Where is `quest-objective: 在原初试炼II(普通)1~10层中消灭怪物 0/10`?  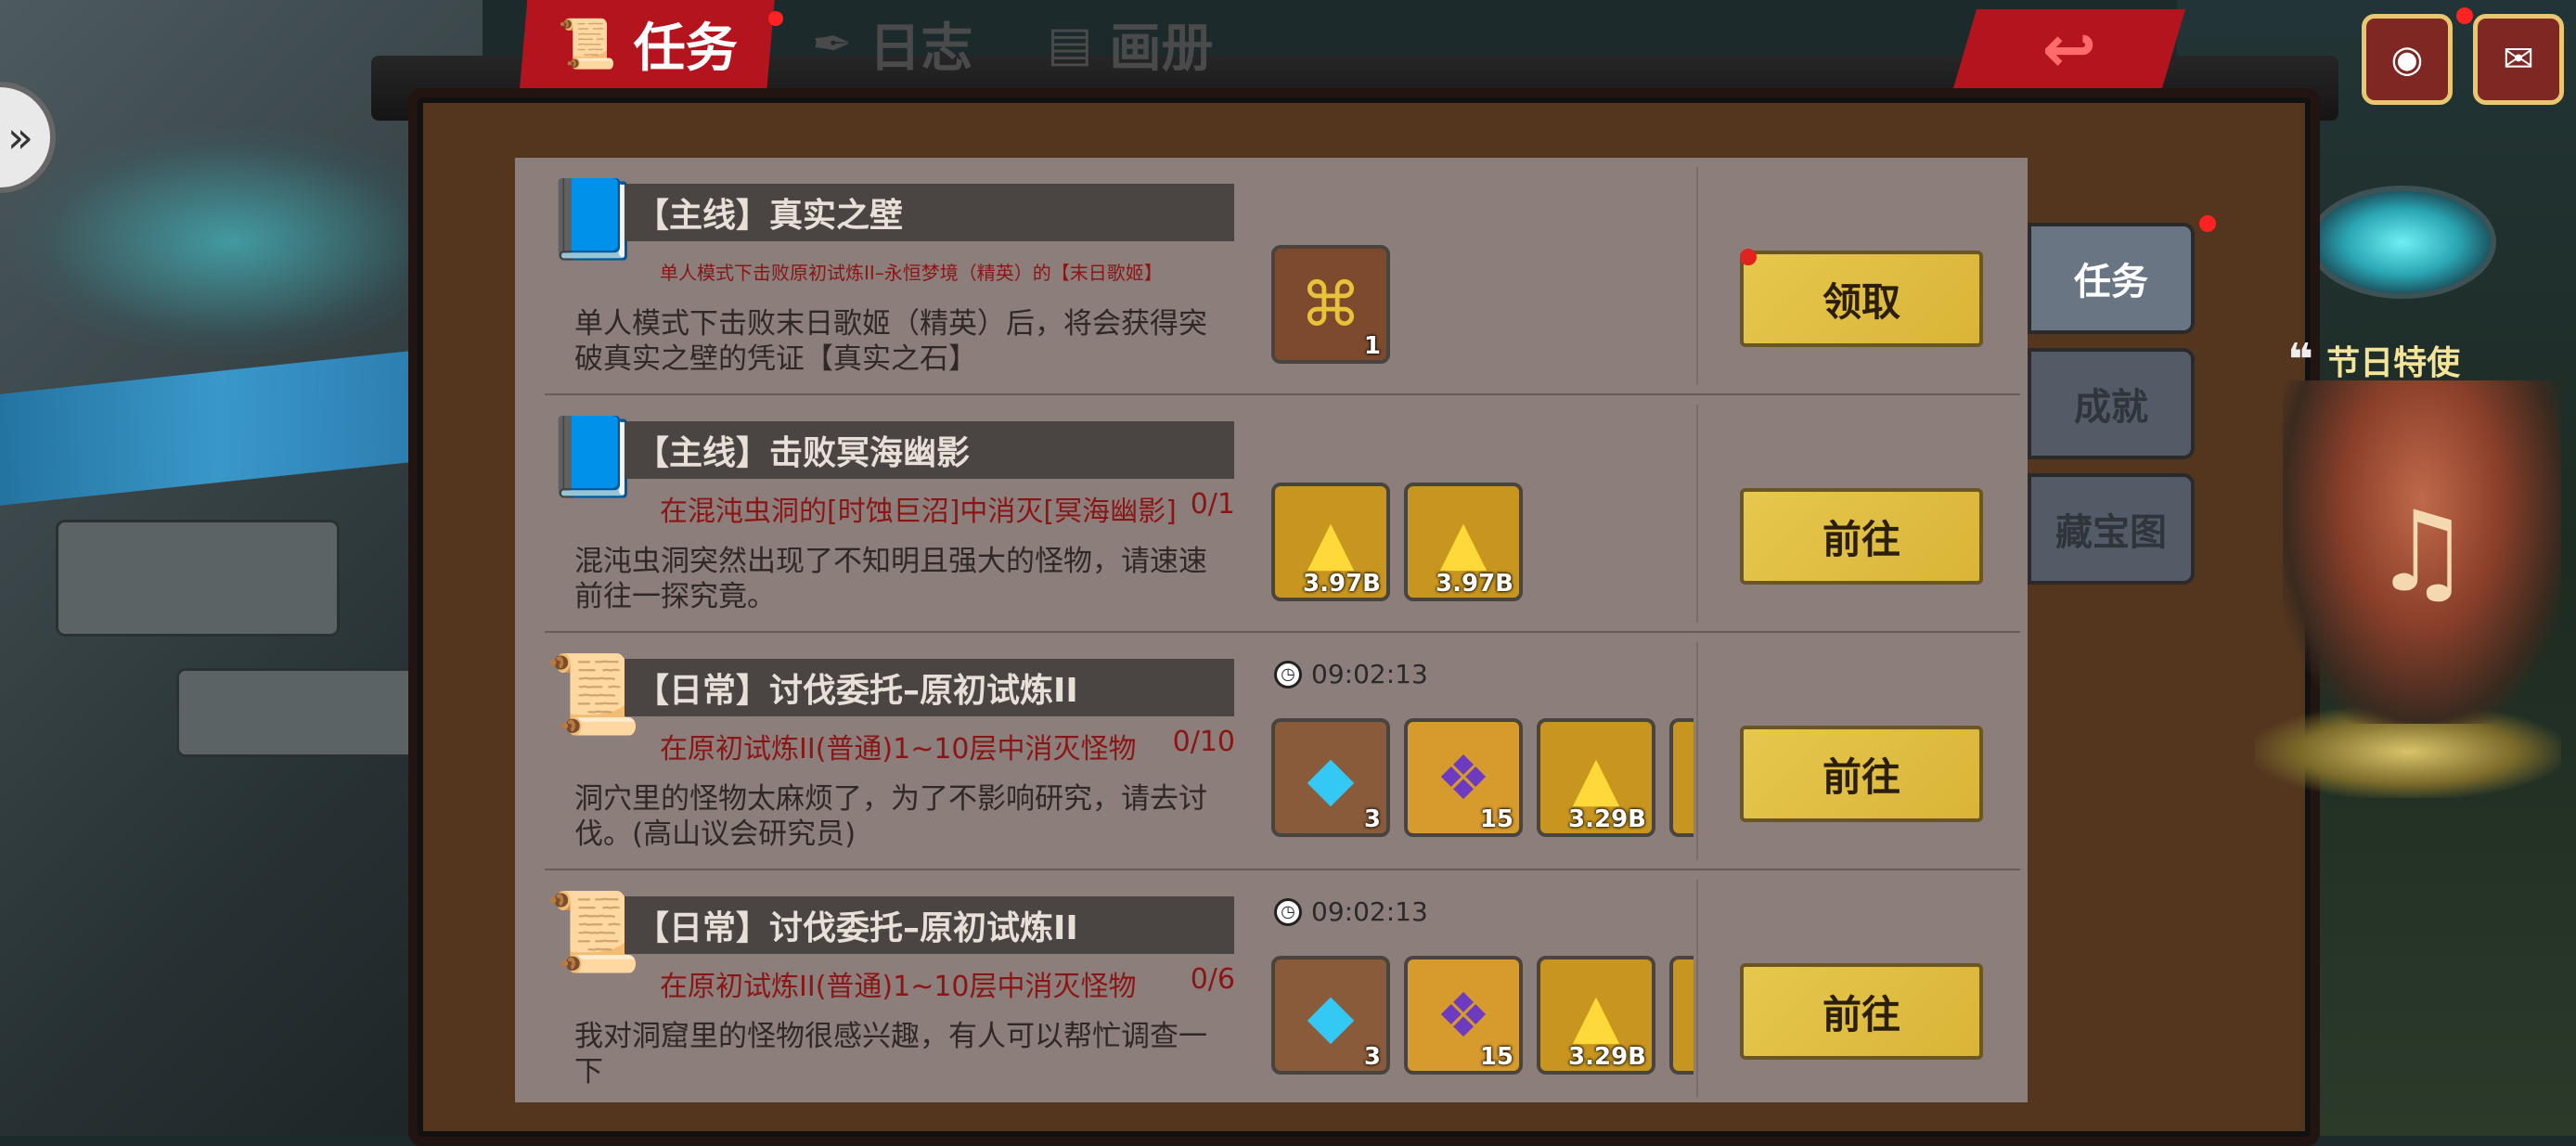 quest-objective: 在原初试炼II(普通)1~10层中消灭怪物 0/10 is located at coordinates (947, 746).